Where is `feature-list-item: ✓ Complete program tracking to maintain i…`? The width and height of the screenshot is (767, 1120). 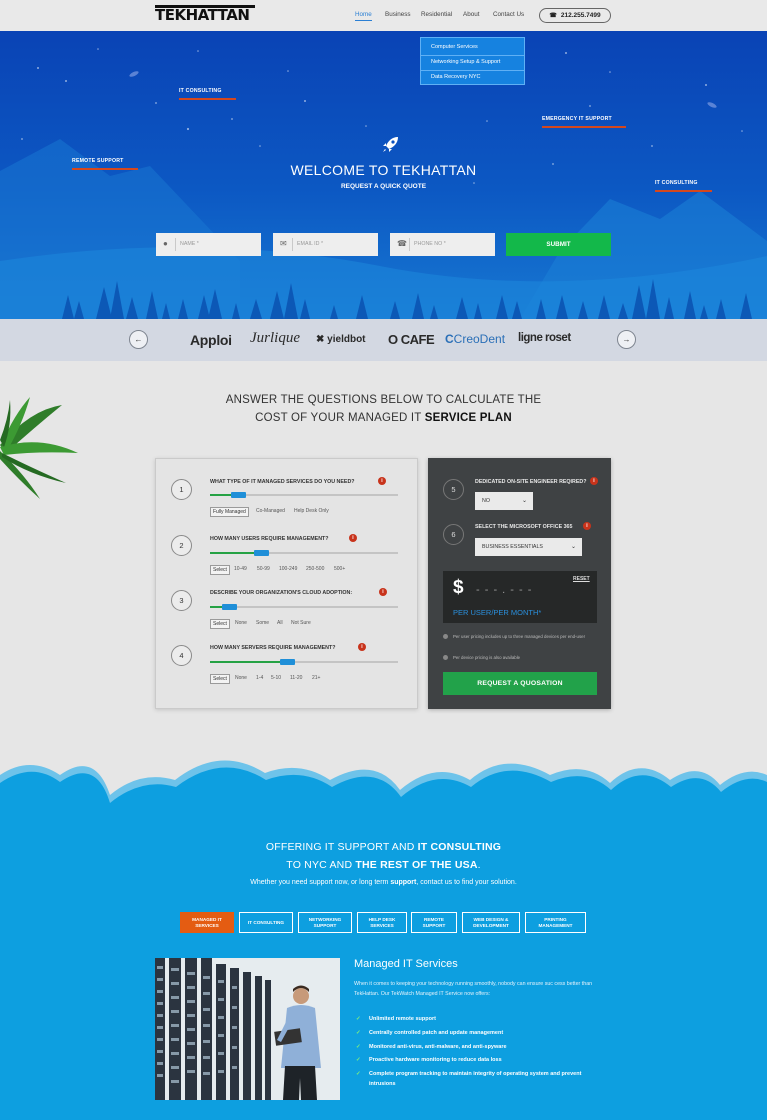
feature-list-item: ✓ Complete program tracking to maintain i… is located at coordinates (469, 1079).